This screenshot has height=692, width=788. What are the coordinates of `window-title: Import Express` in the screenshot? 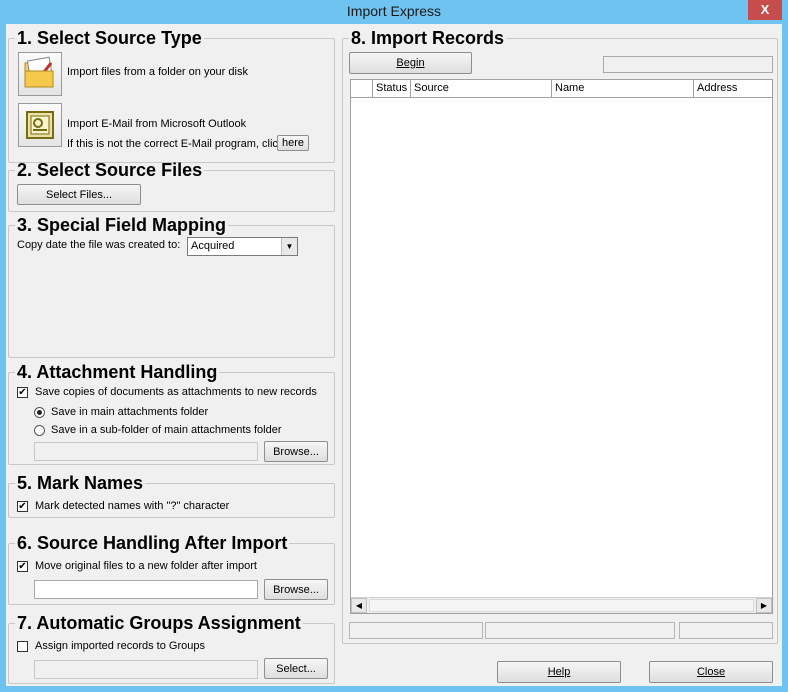 It's located at (394, 11).